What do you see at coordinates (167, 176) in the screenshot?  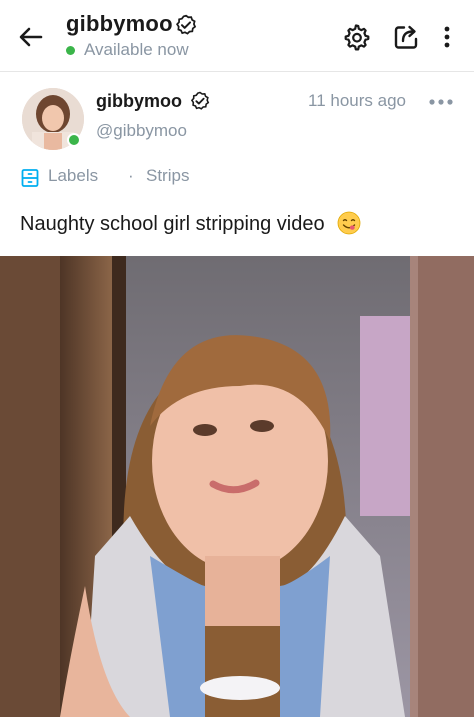 I see `label-tag-strips: Strips` at bounding box center [167, 176].